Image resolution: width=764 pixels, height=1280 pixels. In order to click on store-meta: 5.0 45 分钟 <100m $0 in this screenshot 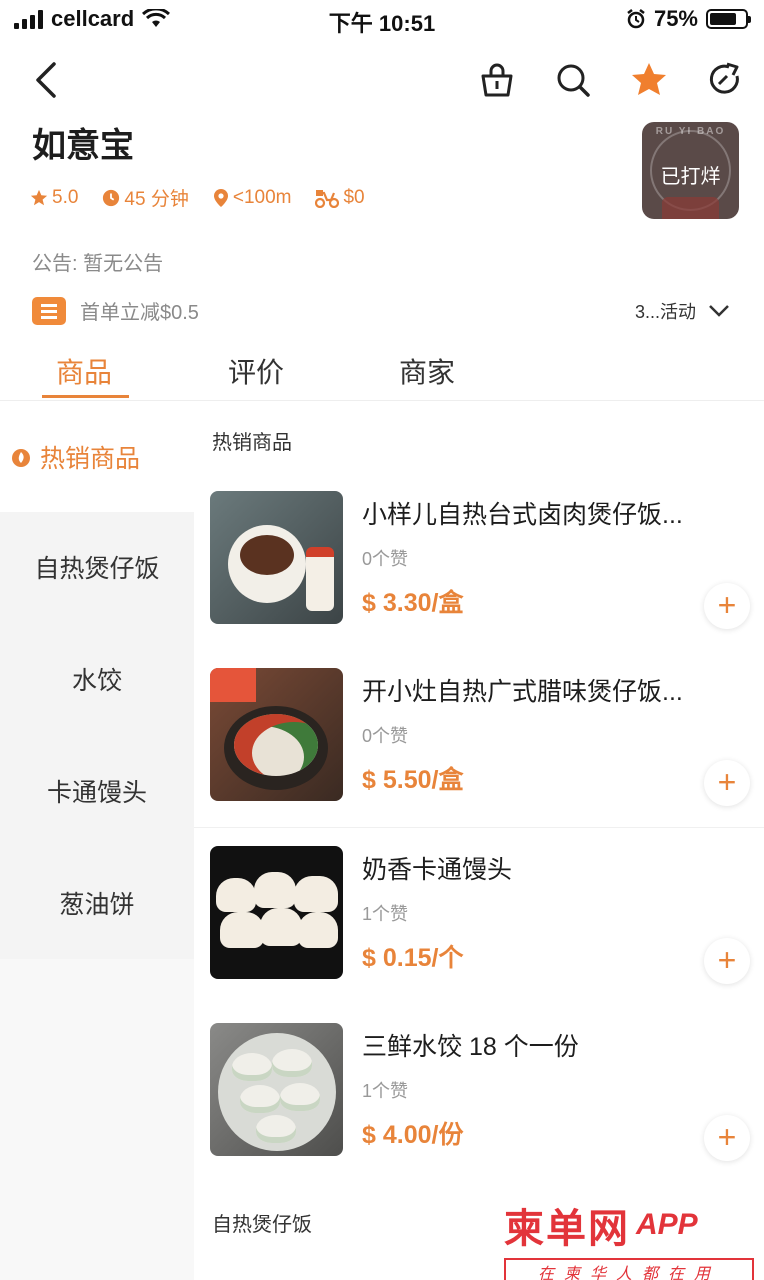, I will do `click(197, 197)`.